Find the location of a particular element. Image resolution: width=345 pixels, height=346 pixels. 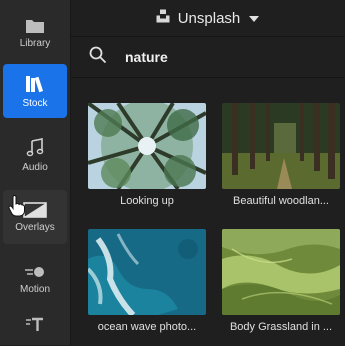

sidebar-item-audio: Audio is located at coordinates (35, 155).